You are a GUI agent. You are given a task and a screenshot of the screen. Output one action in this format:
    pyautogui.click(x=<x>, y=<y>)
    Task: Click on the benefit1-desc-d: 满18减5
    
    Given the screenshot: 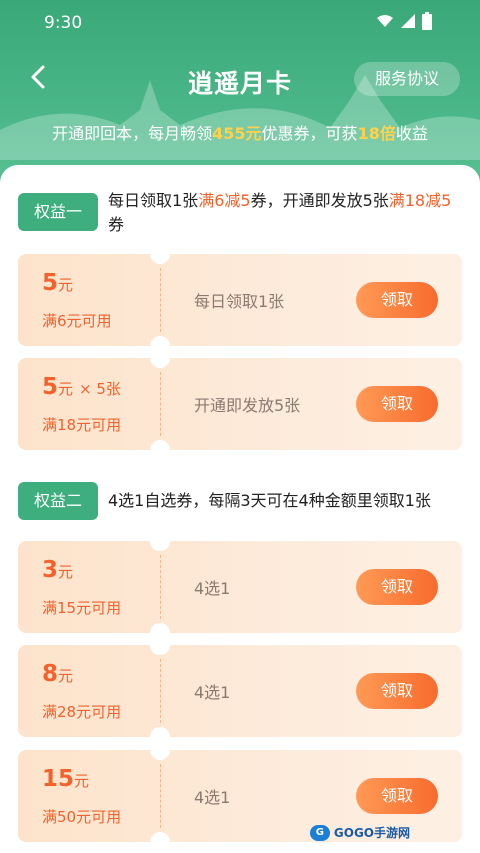 What is the action you would take?
    pyautogui.click(x=420, y=200)
    